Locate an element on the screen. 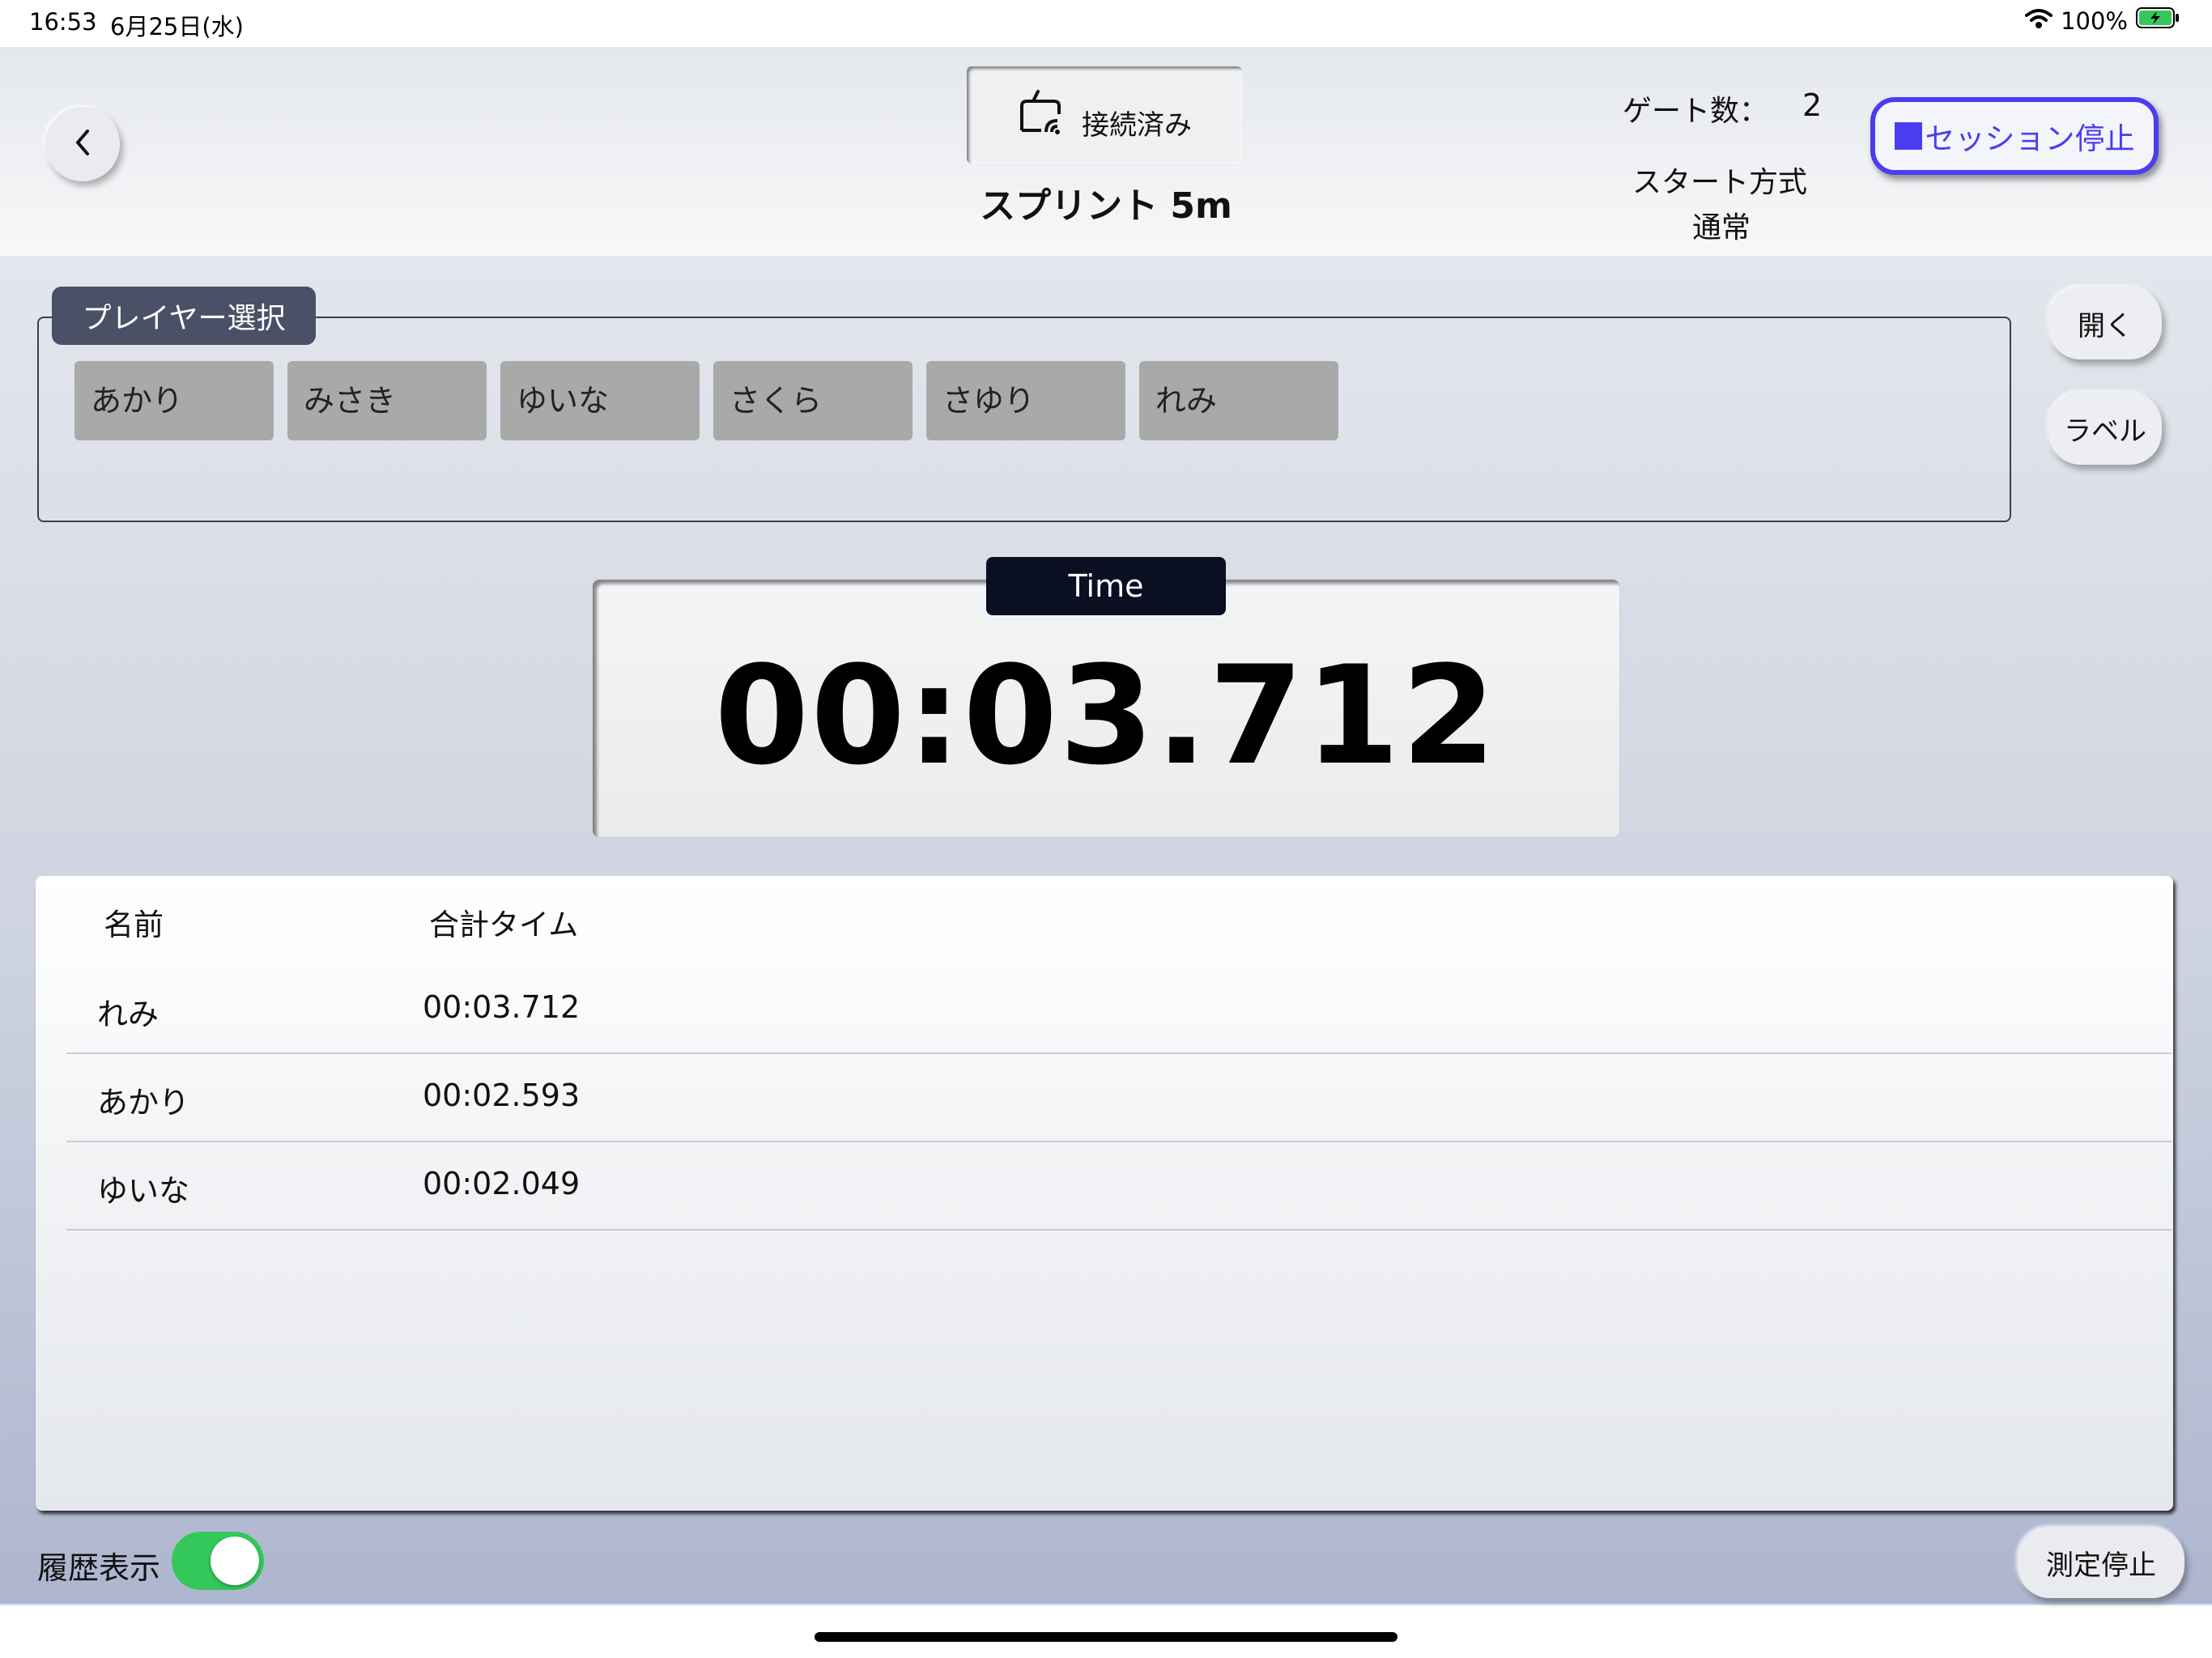  battery-icon is located at coordinates (2158, 20).